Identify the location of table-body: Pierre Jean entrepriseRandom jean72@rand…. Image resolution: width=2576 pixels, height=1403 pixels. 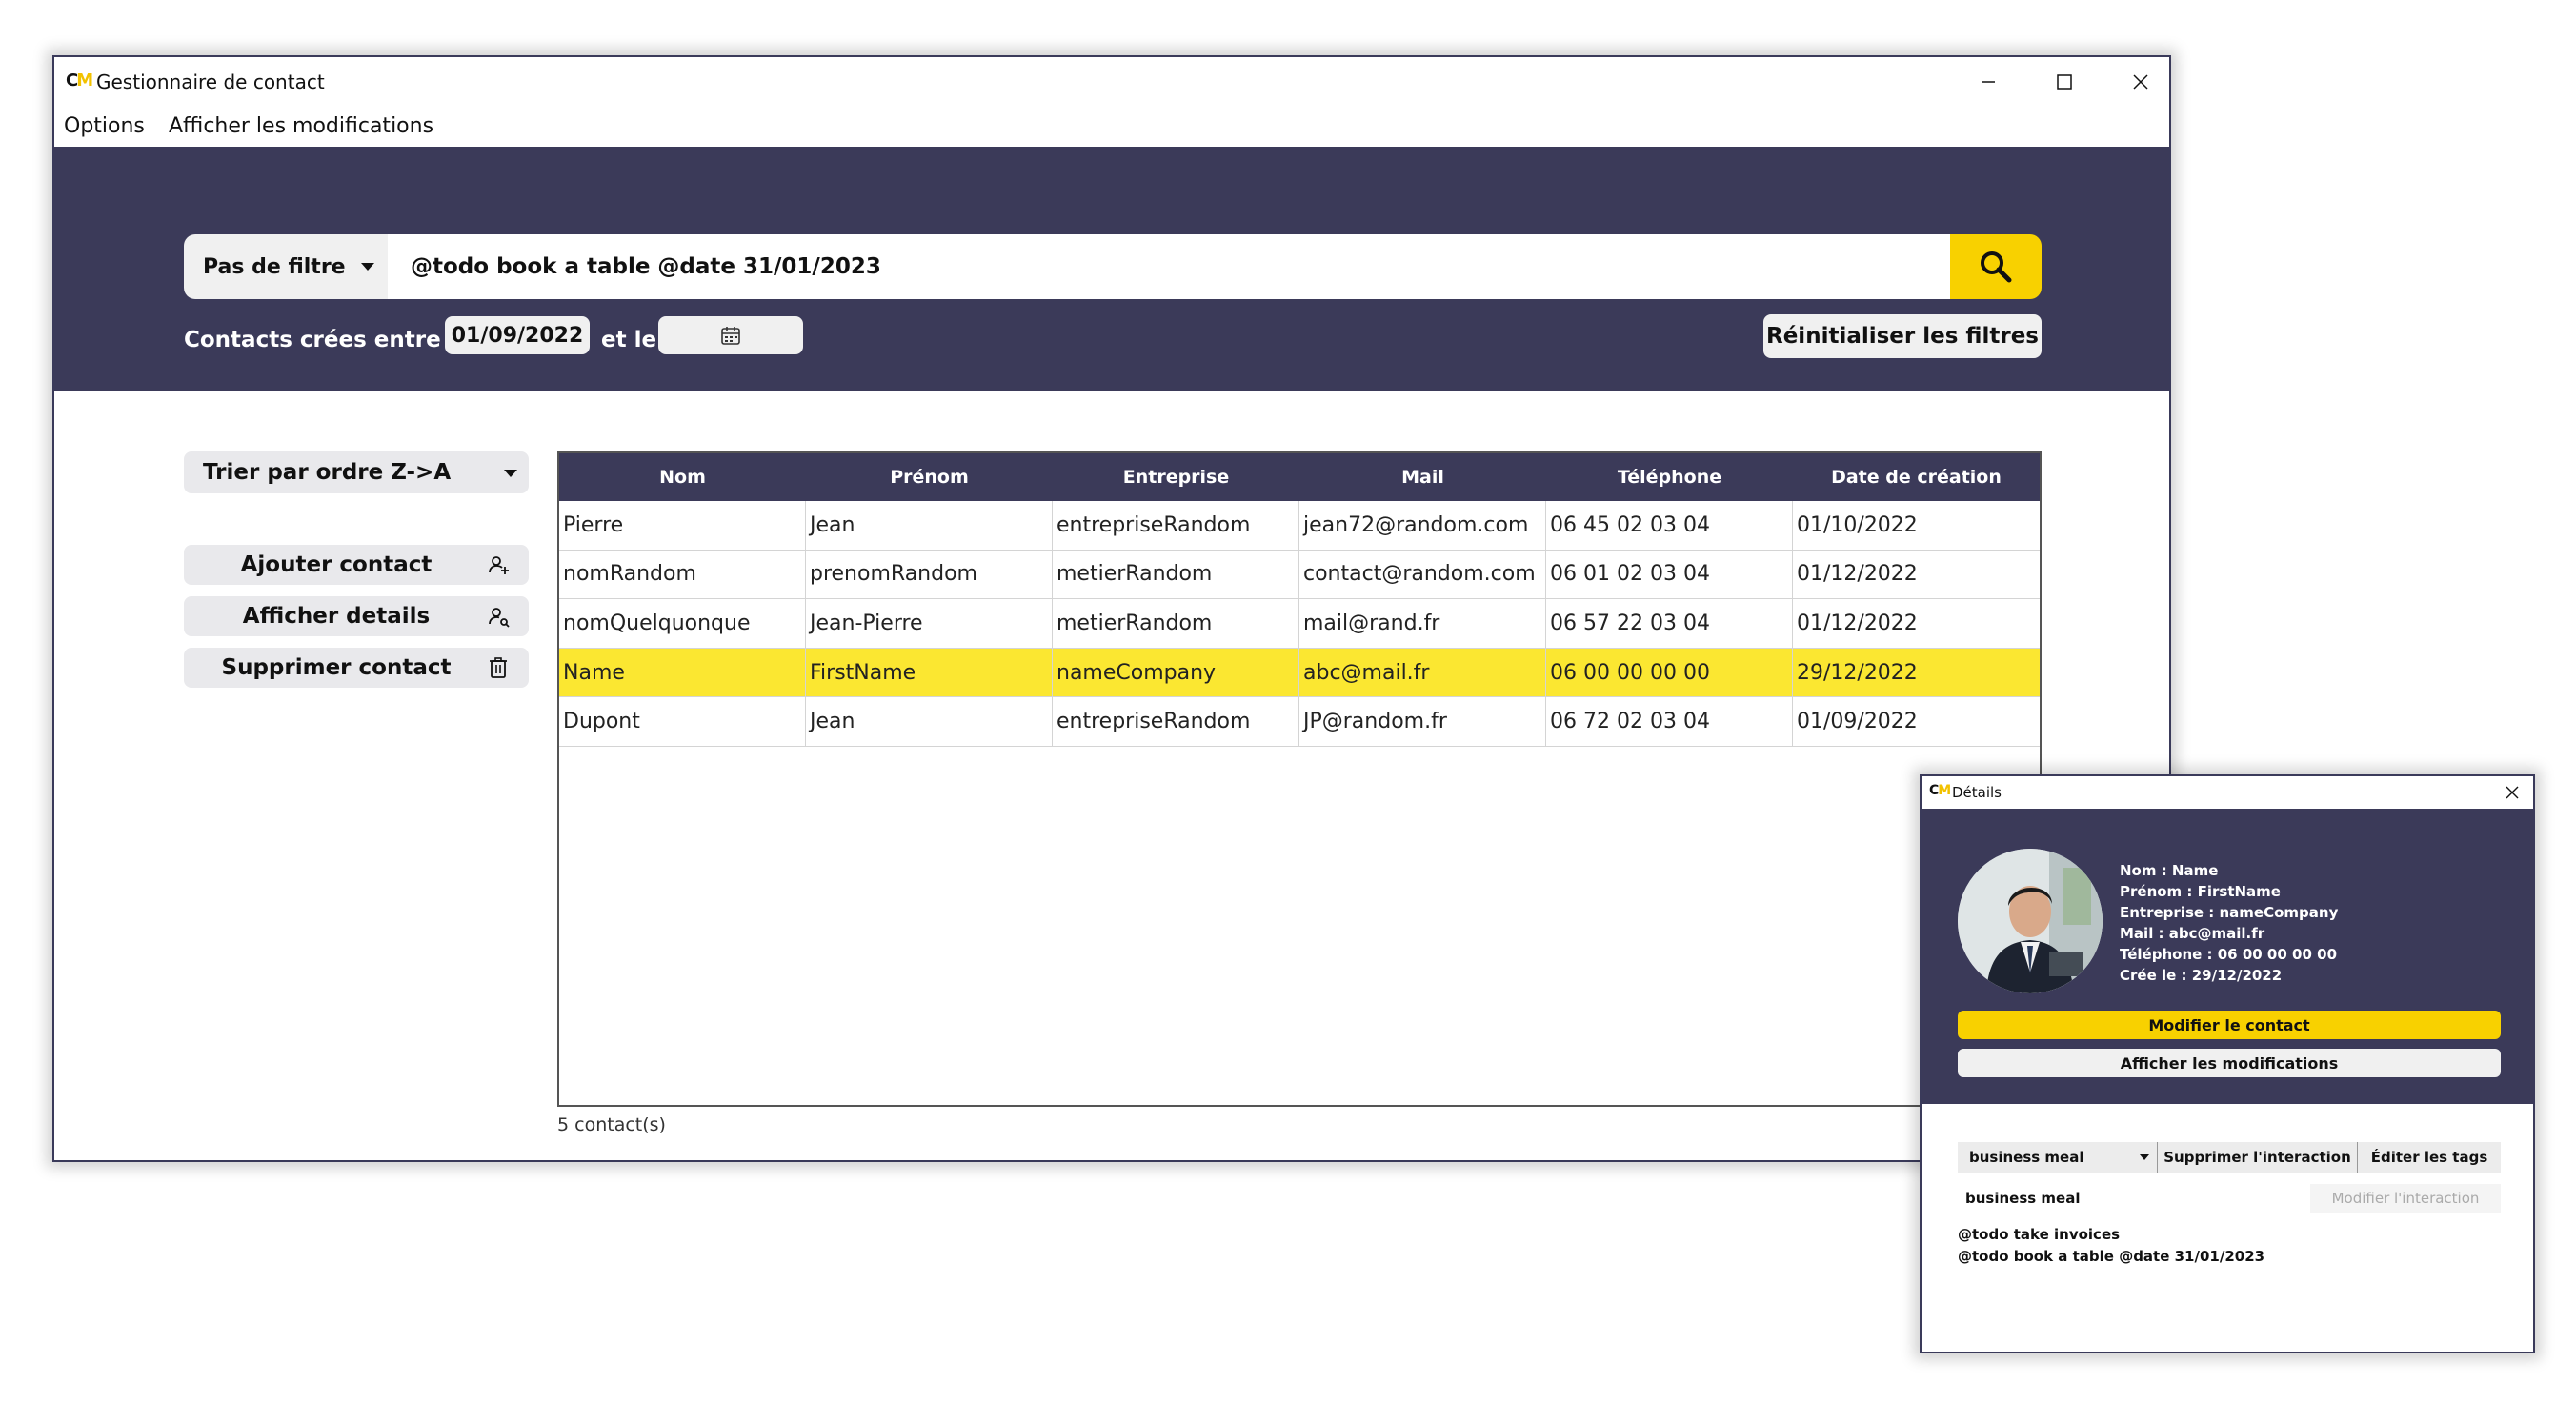
(1299, 624).